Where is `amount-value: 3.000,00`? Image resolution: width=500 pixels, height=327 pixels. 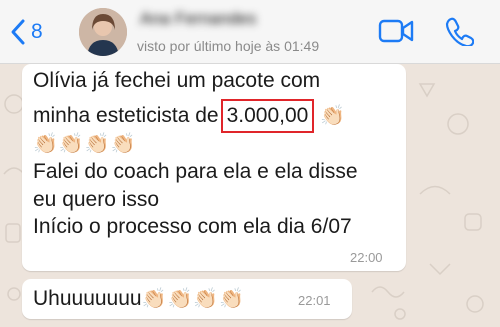 amount-value: 3.000,00 is located at coordinates (267, 115).